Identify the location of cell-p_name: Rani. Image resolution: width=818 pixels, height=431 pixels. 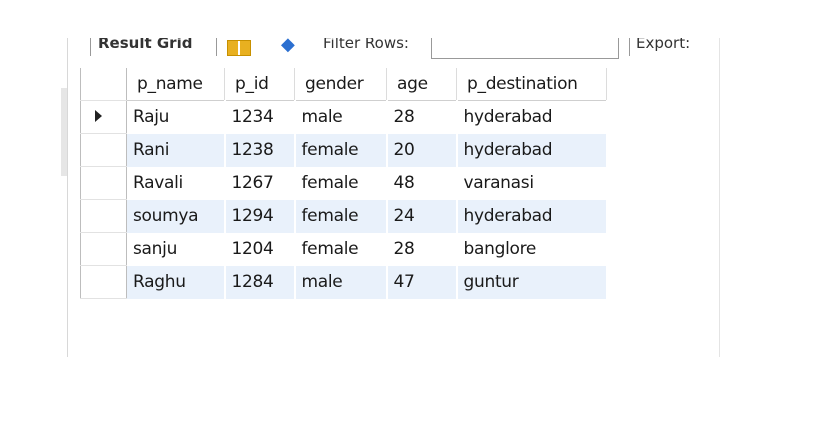
(176, 150).